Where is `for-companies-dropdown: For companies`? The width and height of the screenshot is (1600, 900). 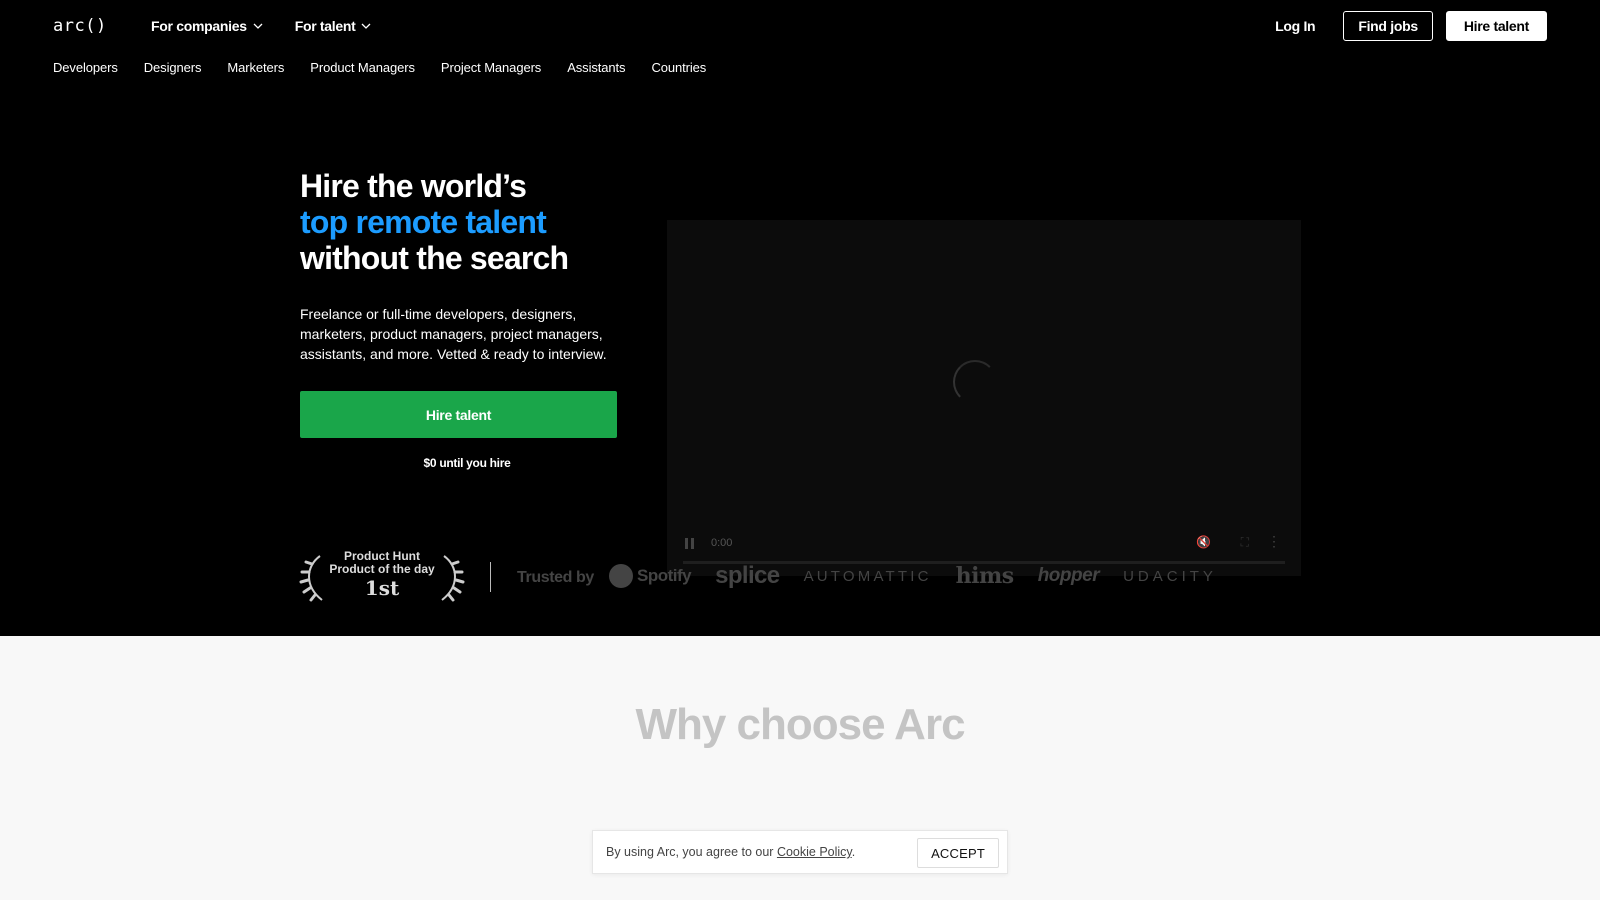
for-companies-dropdown: For companies is located at coordinates (207, 26).